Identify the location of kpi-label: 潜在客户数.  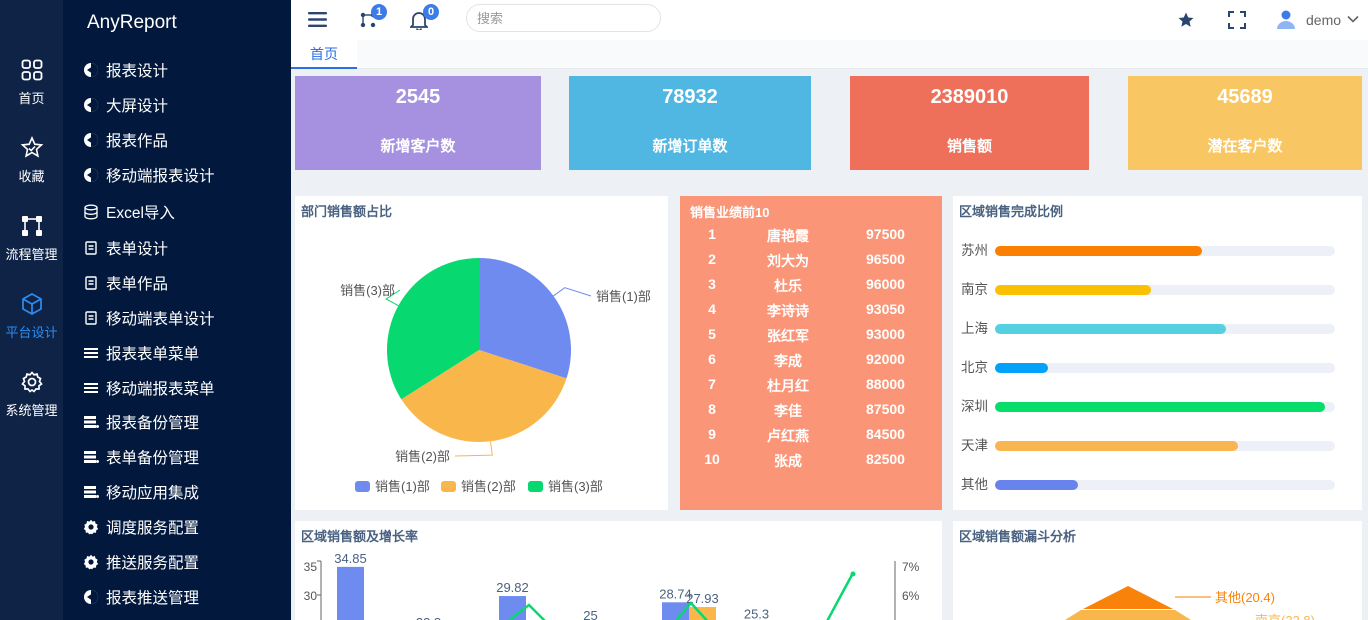
(1245, 146).